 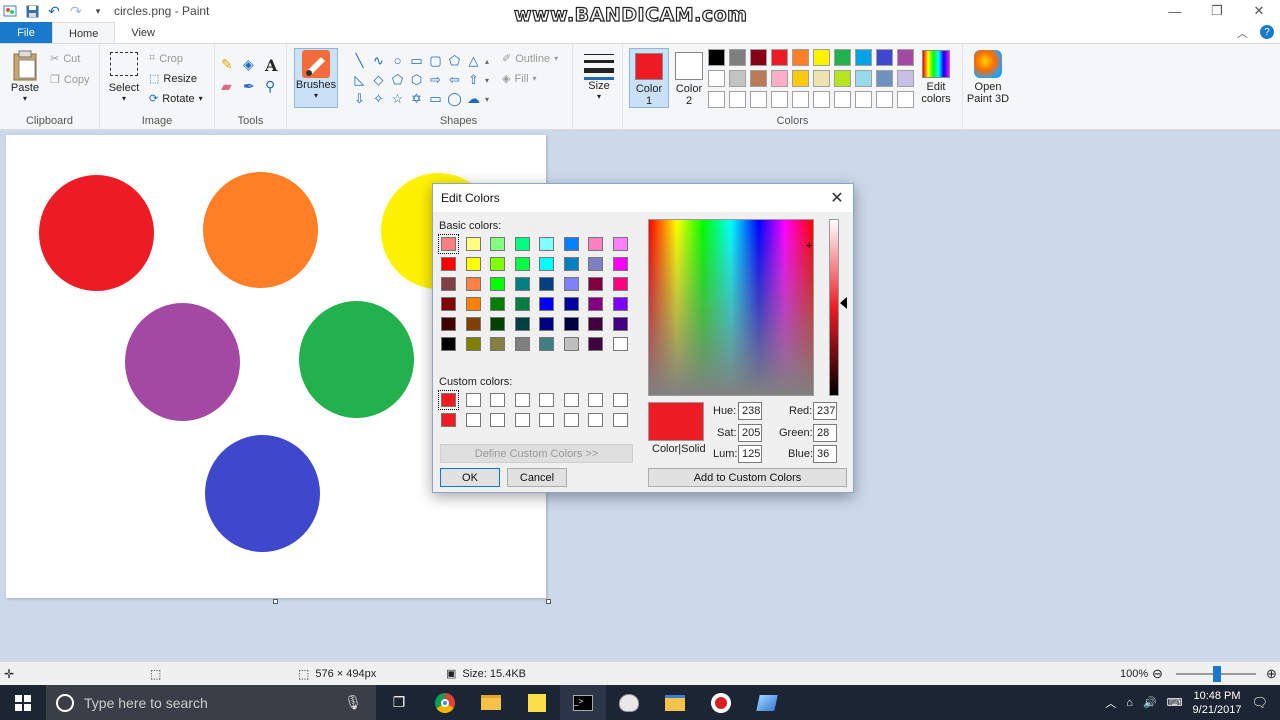 I want to click on network-icon: ⌂, so click(x=1129, y=703).